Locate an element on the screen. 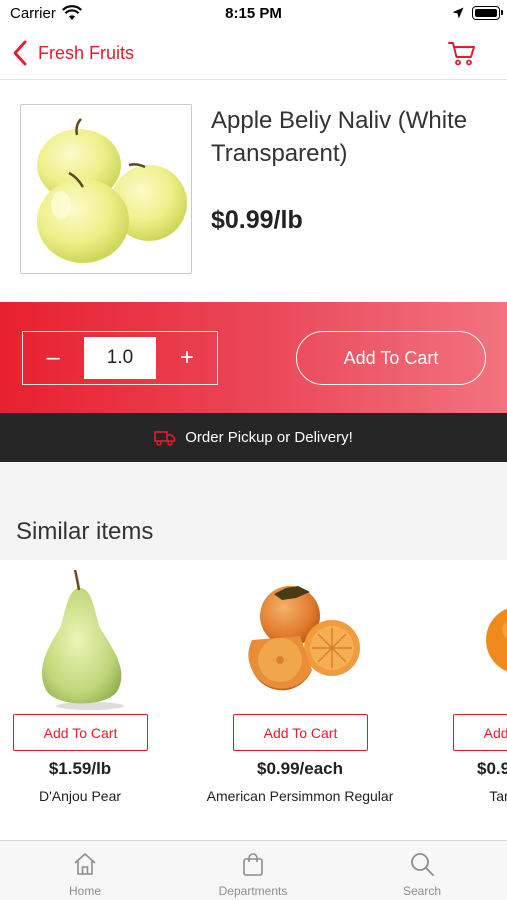  status-bar: Carrier 8:15 PM is located at coordinates (253, 14).